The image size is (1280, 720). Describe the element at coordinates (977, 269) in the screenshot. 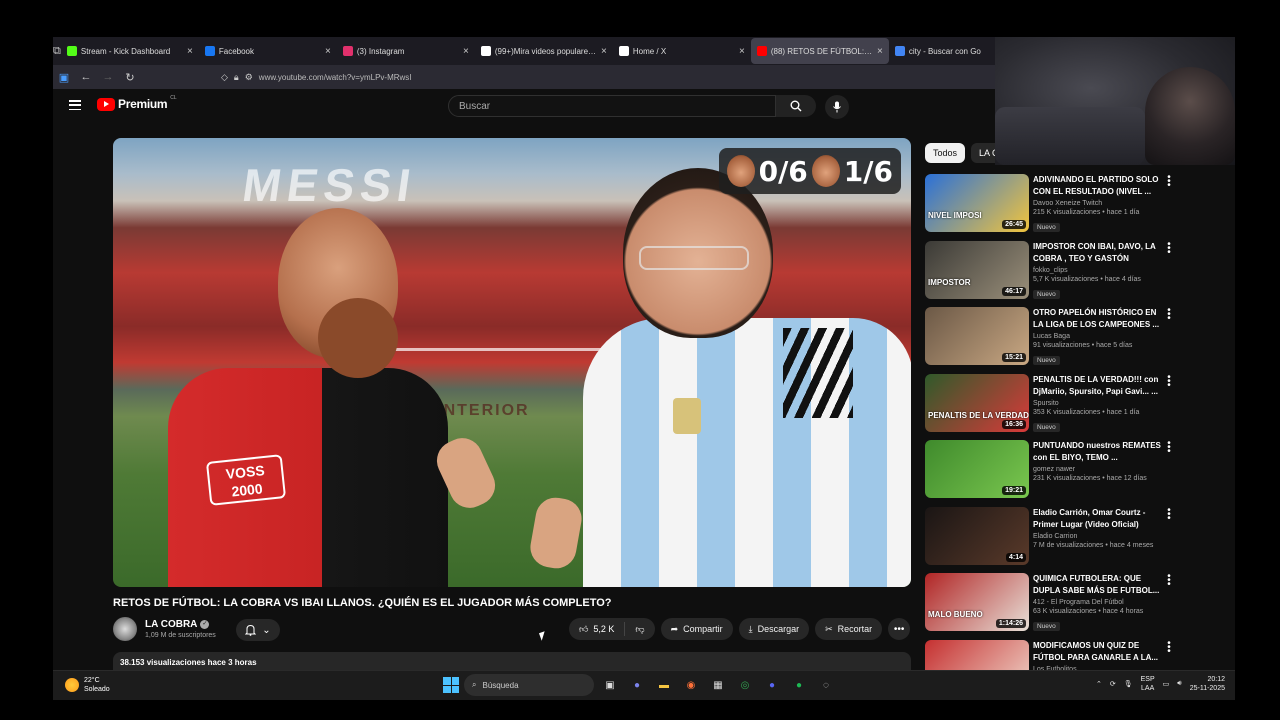

I see `video-thumbnail: IMPOSTOR 46:17` at that location.